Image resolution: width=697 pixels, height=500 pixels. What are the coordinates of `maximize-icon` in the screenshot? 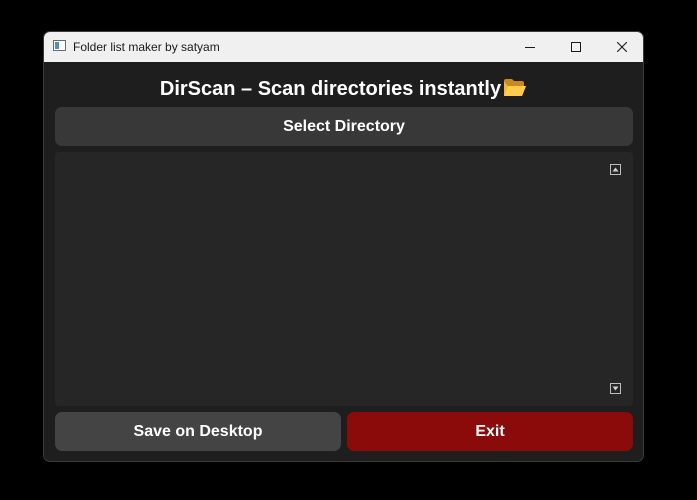 It's located at (576, 47).